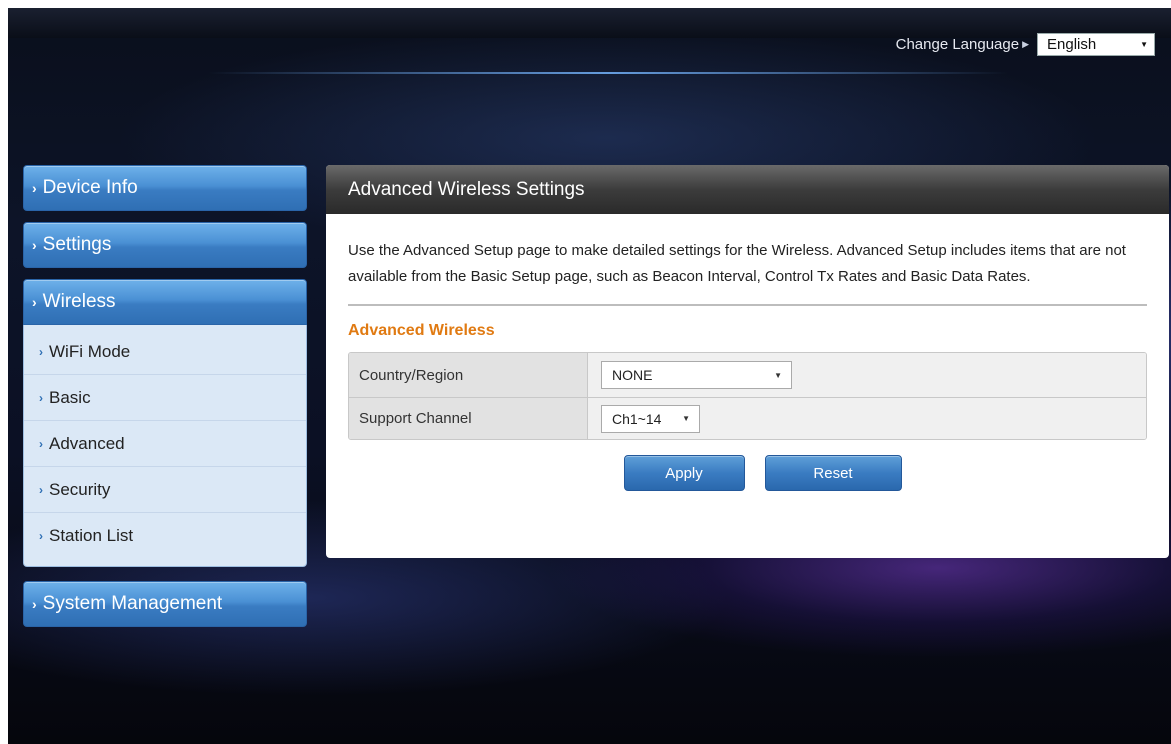 The width and height of the screenshot is (1171, 744). I want to click on submenu-item-label: Station List, so click(91, 535).